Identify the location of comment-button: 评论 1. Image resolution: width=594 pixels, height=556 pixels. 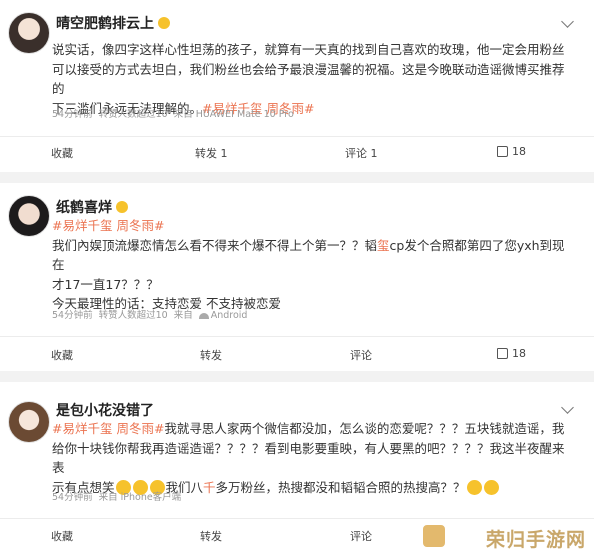
(361, 153).